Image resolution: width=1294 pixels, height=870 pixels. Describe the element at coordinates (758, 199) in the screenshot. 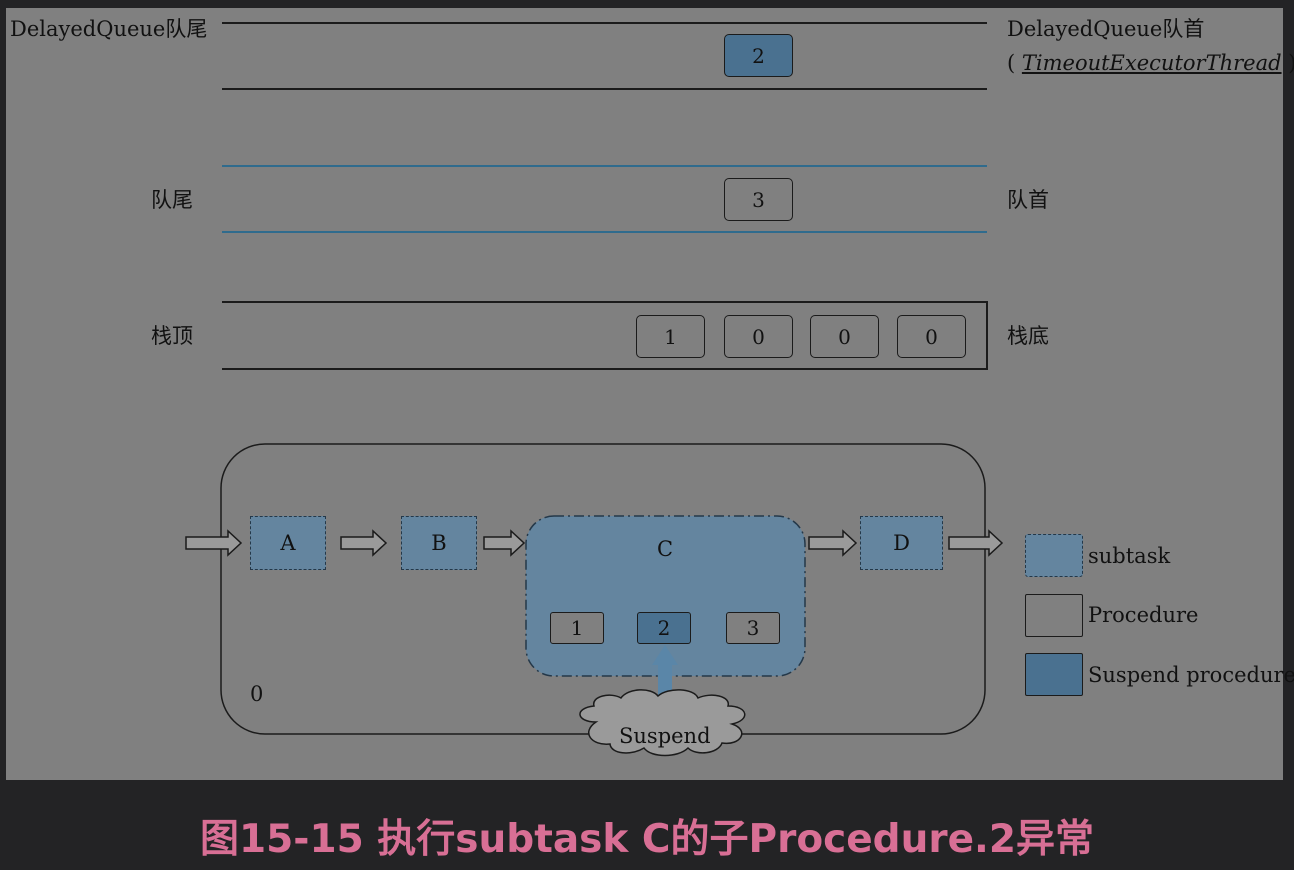

I see `queue-item: 3` at that location.